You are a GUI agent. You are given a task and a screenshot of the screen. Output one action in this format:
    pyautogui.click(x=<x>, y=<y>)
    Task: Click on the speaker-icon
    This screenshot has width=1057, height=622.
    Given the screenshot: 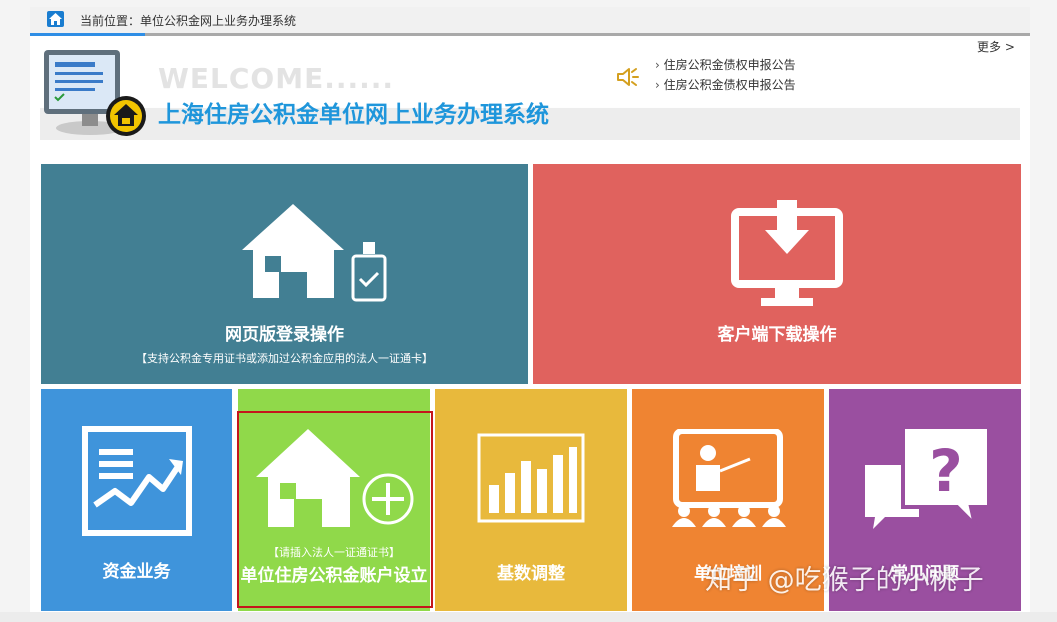 What is the action you would take?
    pyautogui.click(x=628, y=77)
    